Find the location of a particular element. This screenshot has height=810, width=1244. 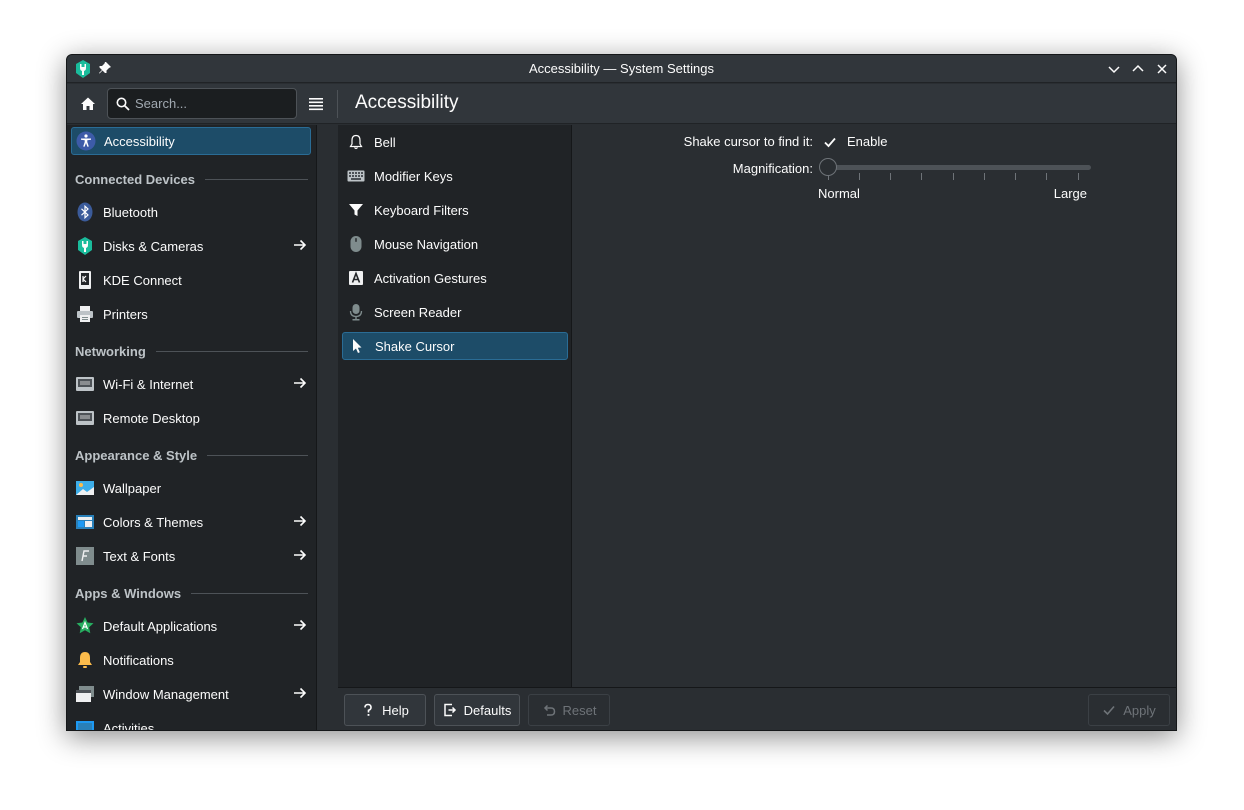

subpanel-item-screen-reader: Screen Reader is located at coordinates (455, 312).